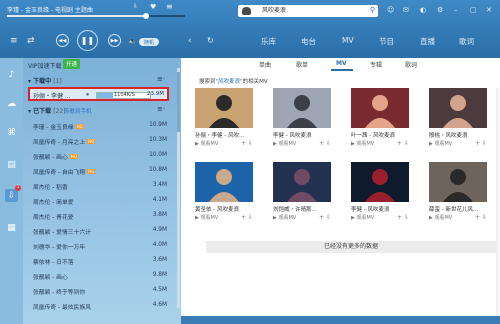 The height and width of the screenshot is (324, 500). I want to click on track-row: 凤凰传奇 - 月亮之上 HQ 10.3M, so click(100, 141).